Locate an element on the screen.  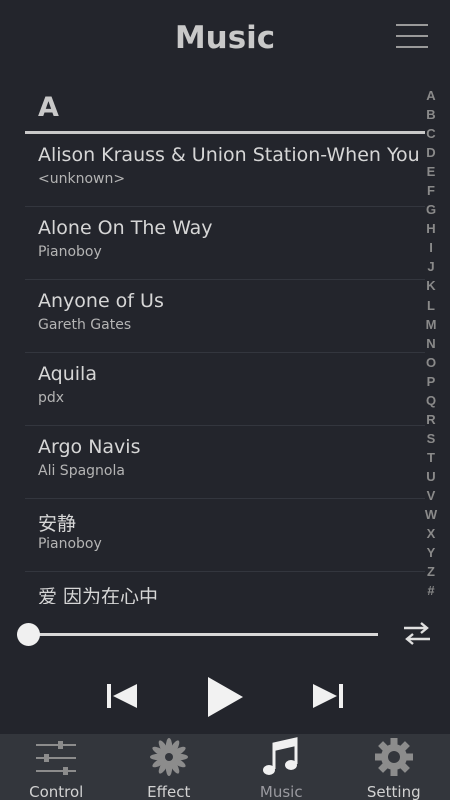
index-letter: D is located at coordinates (431, 152).